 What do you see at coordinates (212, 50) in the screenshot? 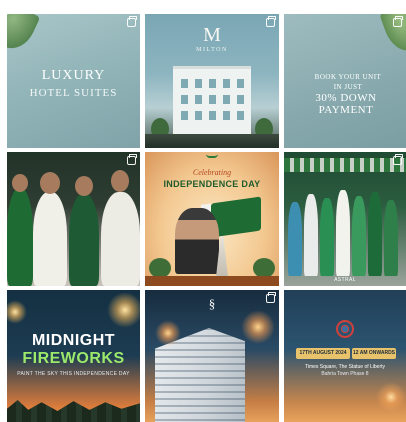
I see `brand-logo-text: MILTON` at bounding box center [212, 50].